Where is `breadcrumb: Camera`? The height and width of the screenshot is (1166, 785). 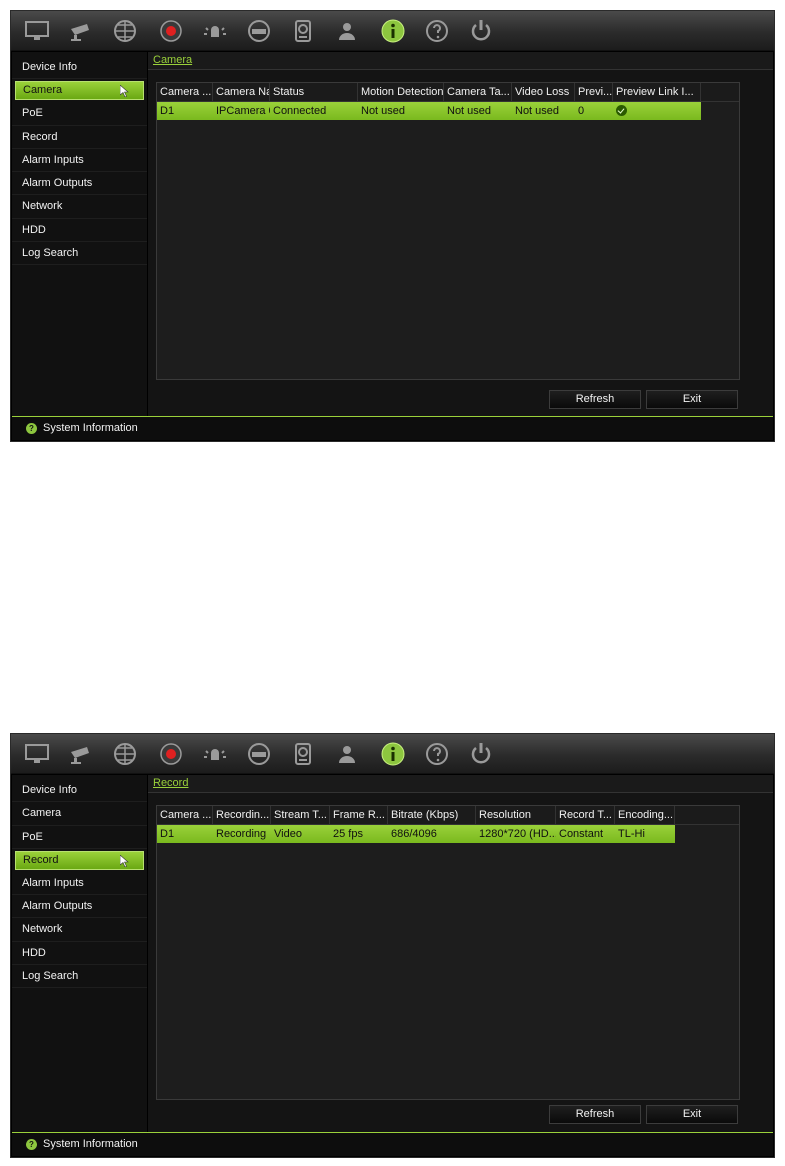
breadcrumb: Camera is located at coordinates (172, 60).